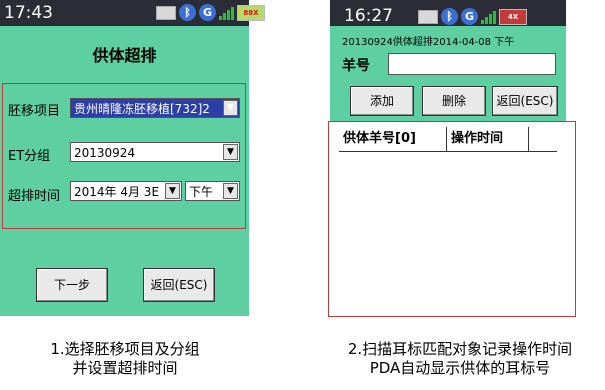 The image size is (605, 390). Describe the element at coordinates (488, 139) in the screenshot. I see `column-header-time: 操作时间` at that location.